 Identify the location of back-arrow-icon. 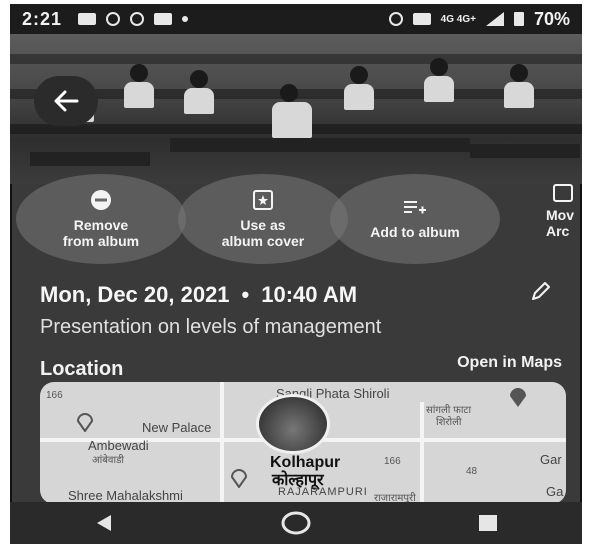
(66, 101).